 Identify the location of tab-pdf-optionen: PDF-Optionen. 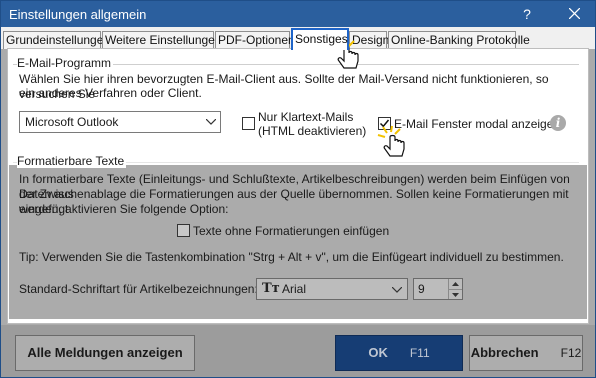
(255, 40).